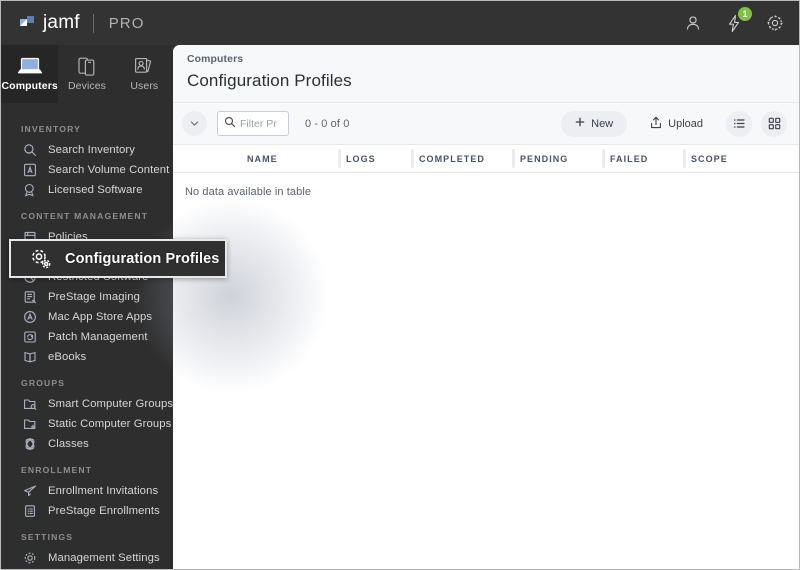 The width and height of the screenshot is (800, 570). I want to click on nav-section-content-management: CONTENT MANAGEMENT, so click(85, 216).